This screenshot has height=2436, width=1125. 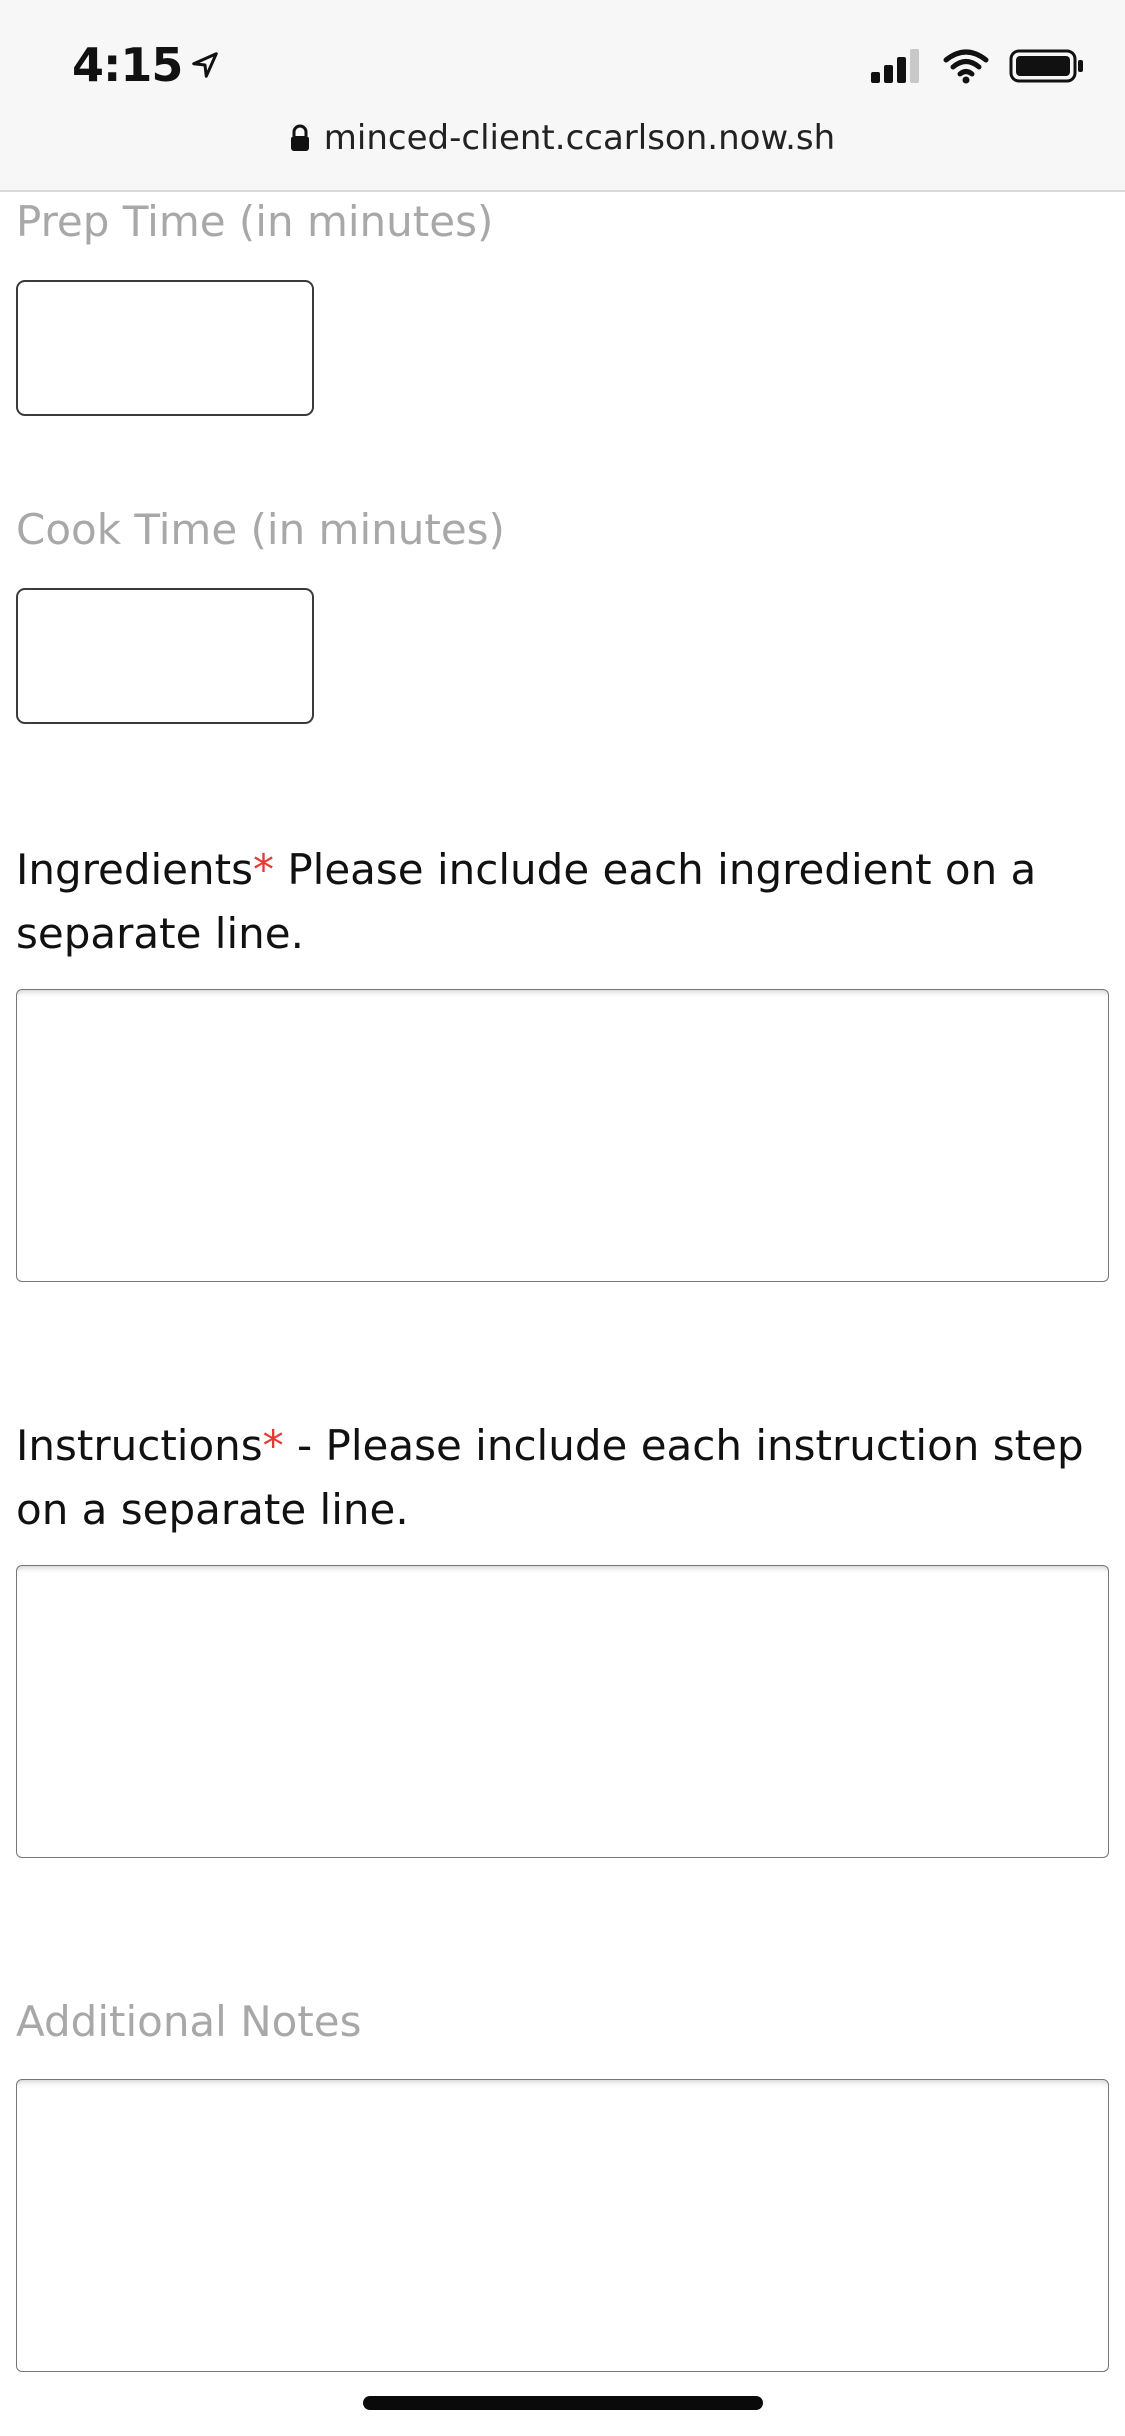 I want to click on cook-time-label: Cook Time (in minutes), so click(x=260, y=529).